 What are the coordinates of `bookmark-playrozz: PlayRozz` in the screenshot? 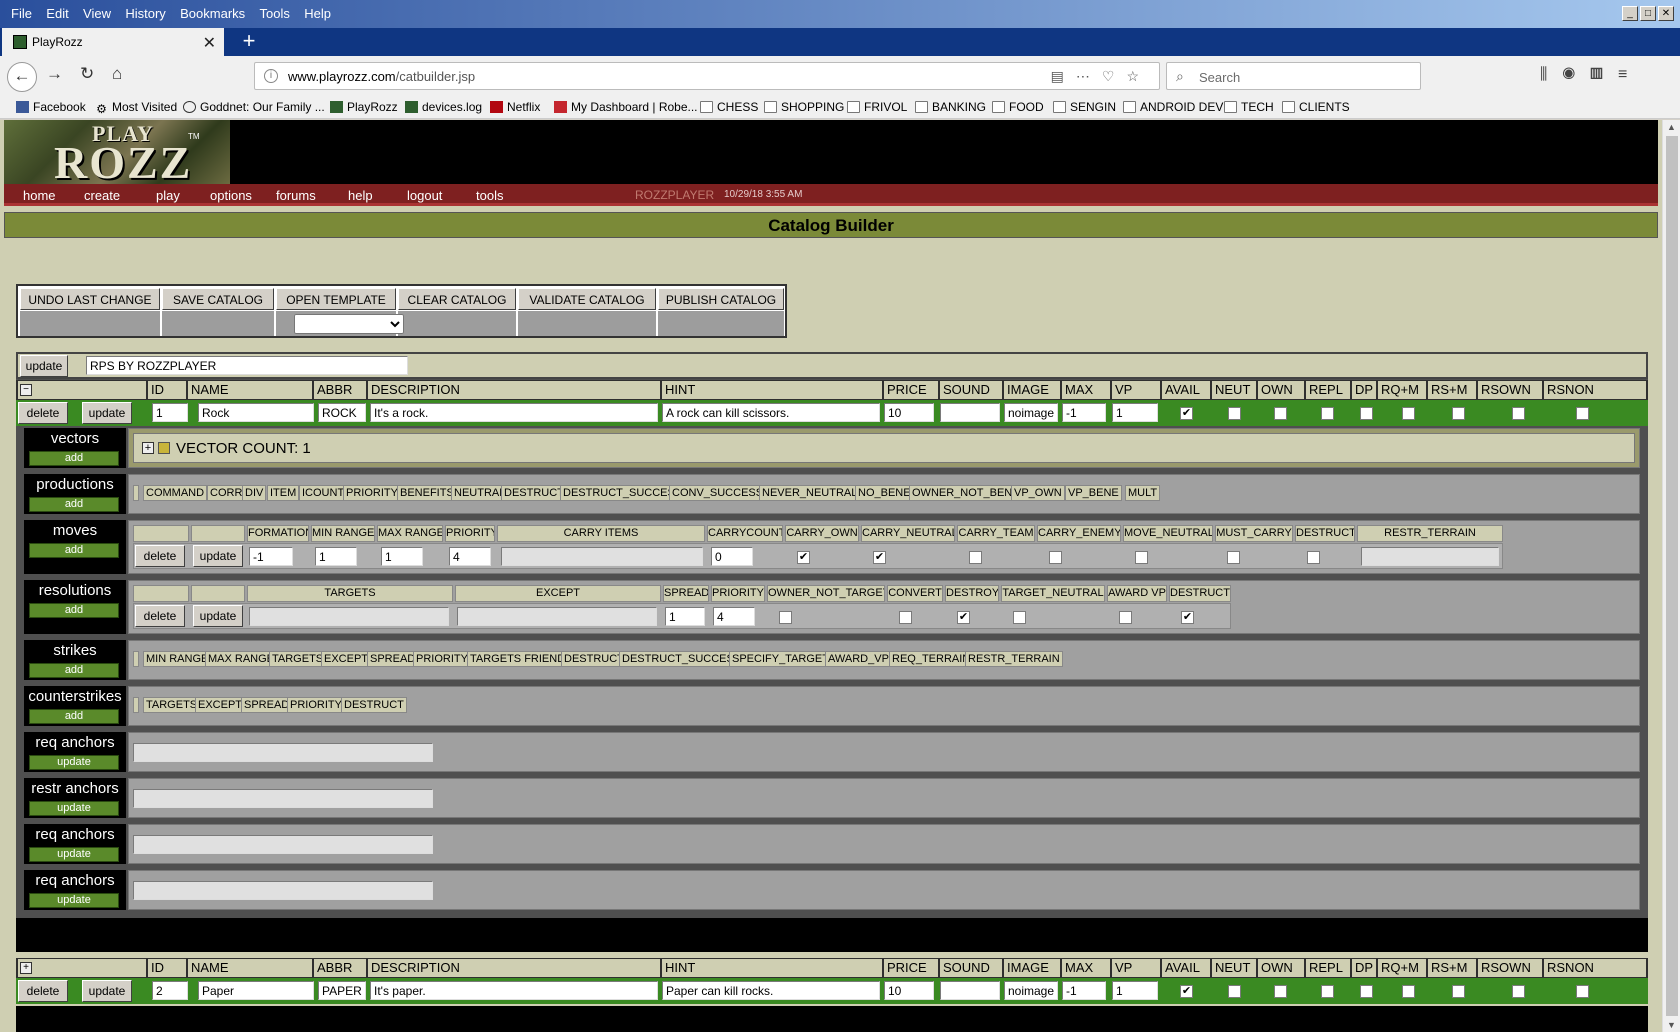 It's located at (364, 107).